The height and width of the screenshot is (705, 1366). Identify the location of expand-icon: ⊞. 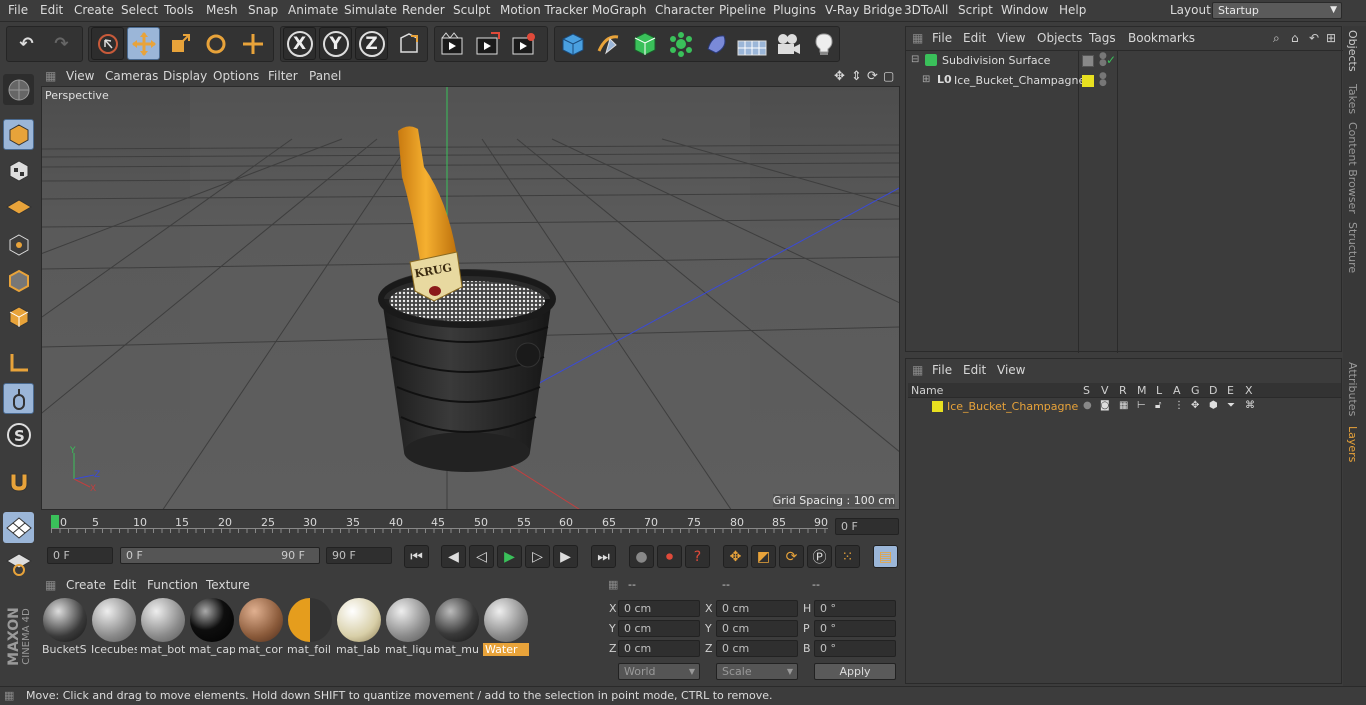
(926, 79).